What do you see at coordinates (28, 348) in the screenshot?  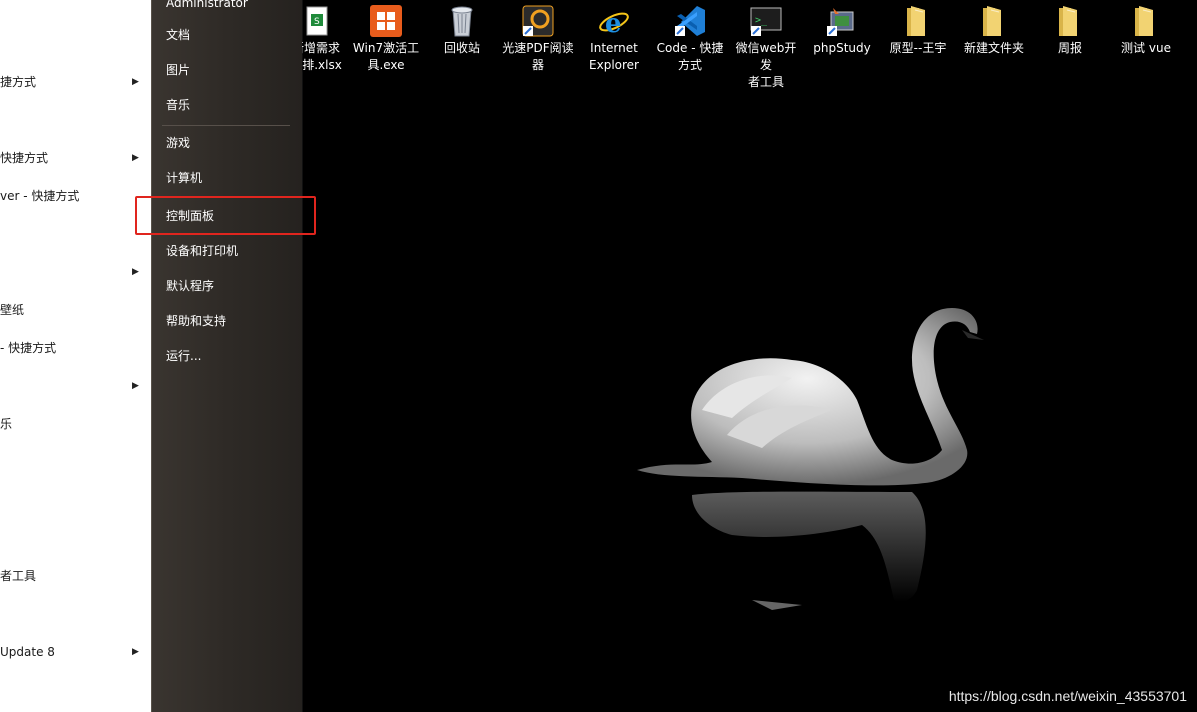 I see `program-item: - 快捷方式` at bounding box center [28, 348].